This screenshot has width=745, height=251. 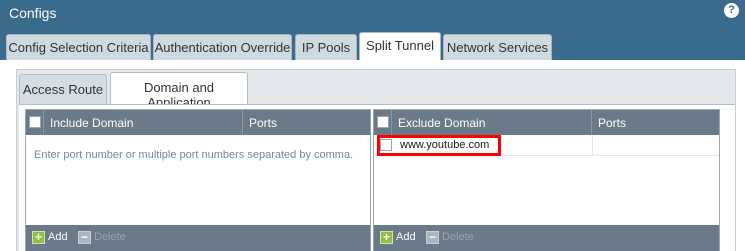 I want to click on include-grid-header: Include Domain Ports, so click(x=198, y=122).